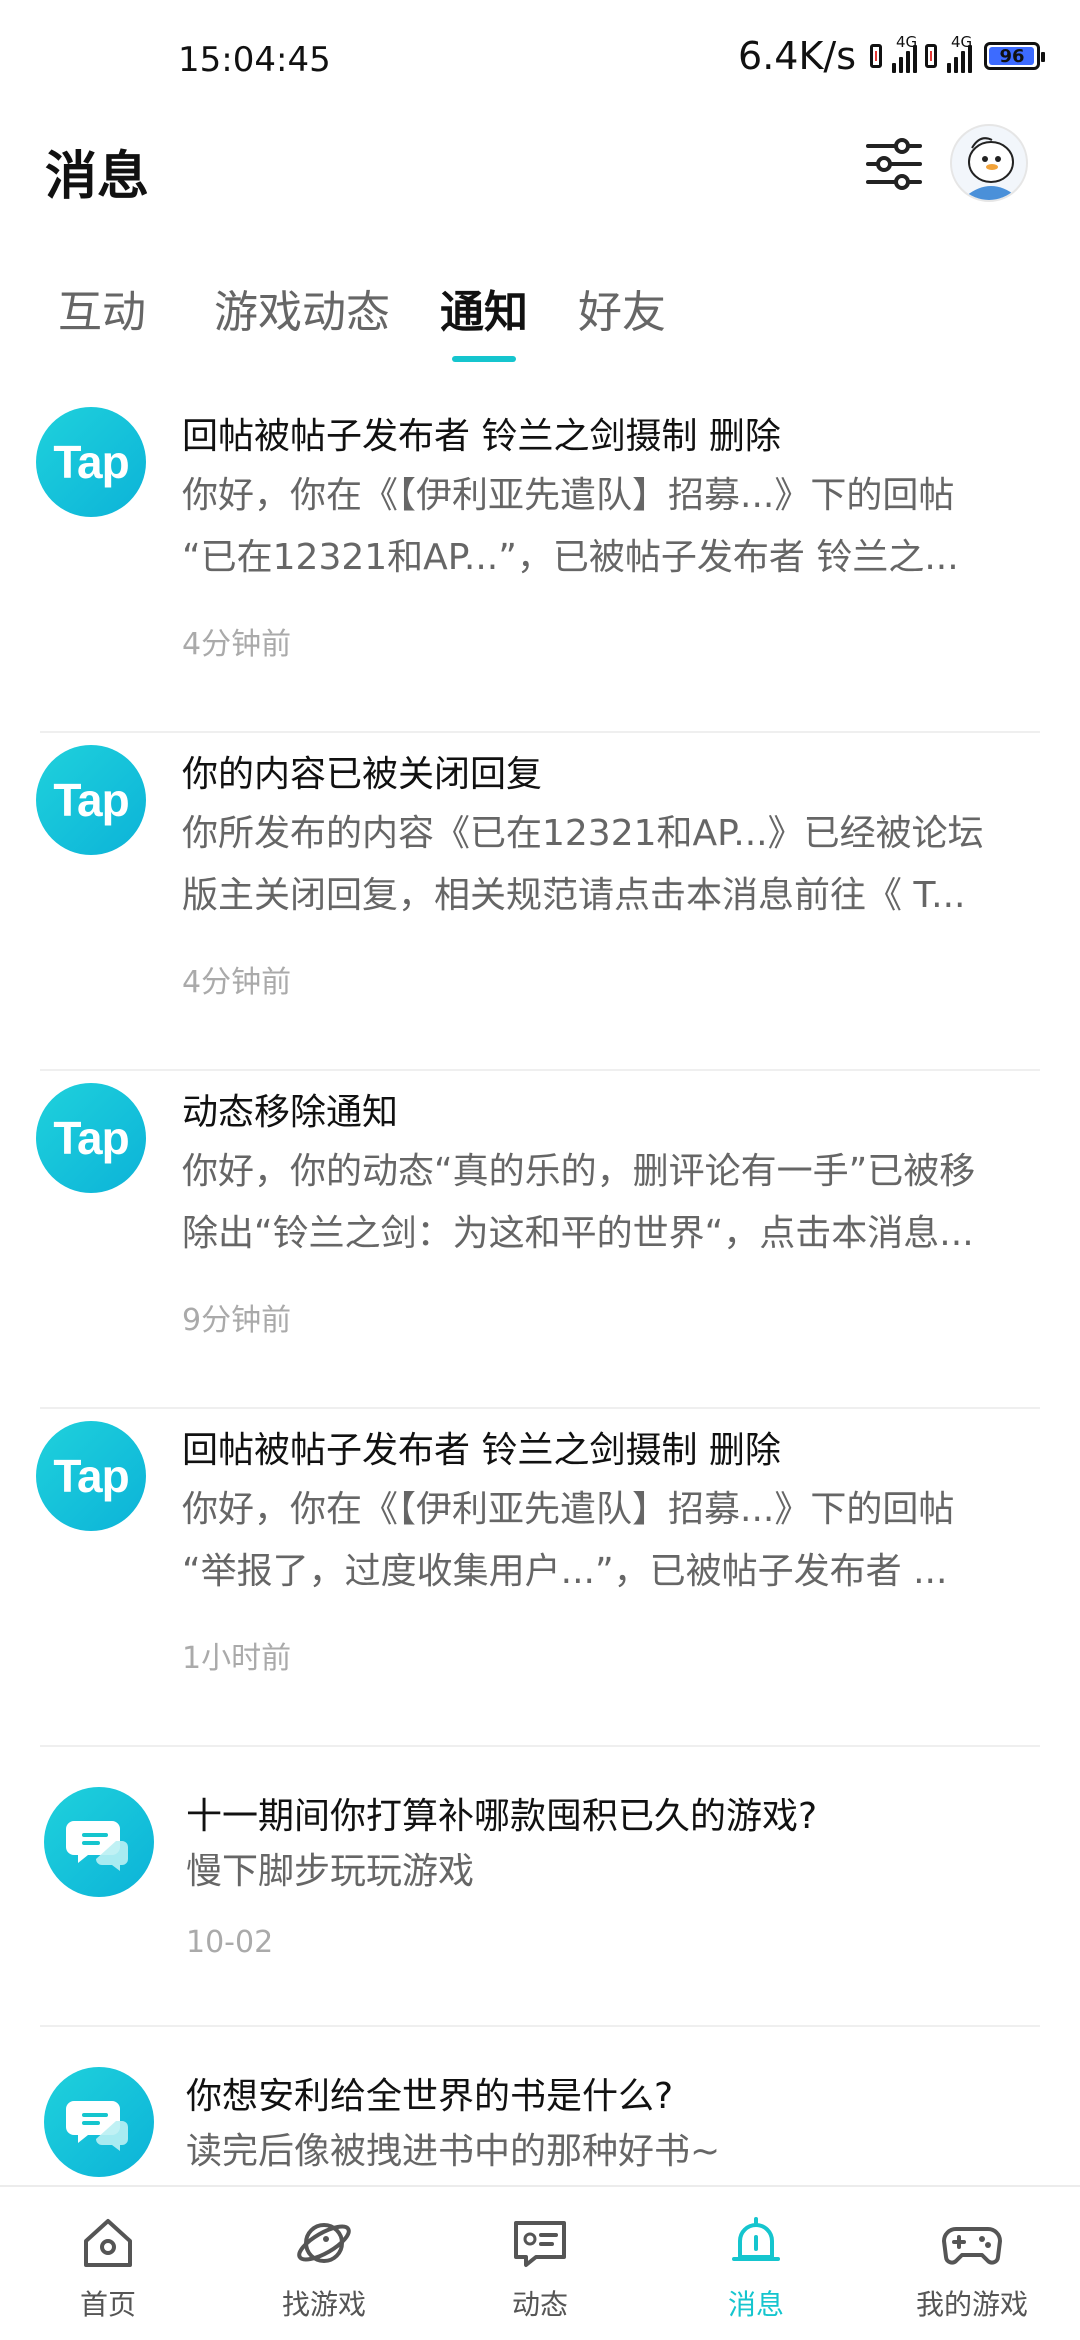  What do you see at coordinates (230, 1942) in the screenshot?
I see `topic-time: 10-02` at bounding box center [230, 1942].